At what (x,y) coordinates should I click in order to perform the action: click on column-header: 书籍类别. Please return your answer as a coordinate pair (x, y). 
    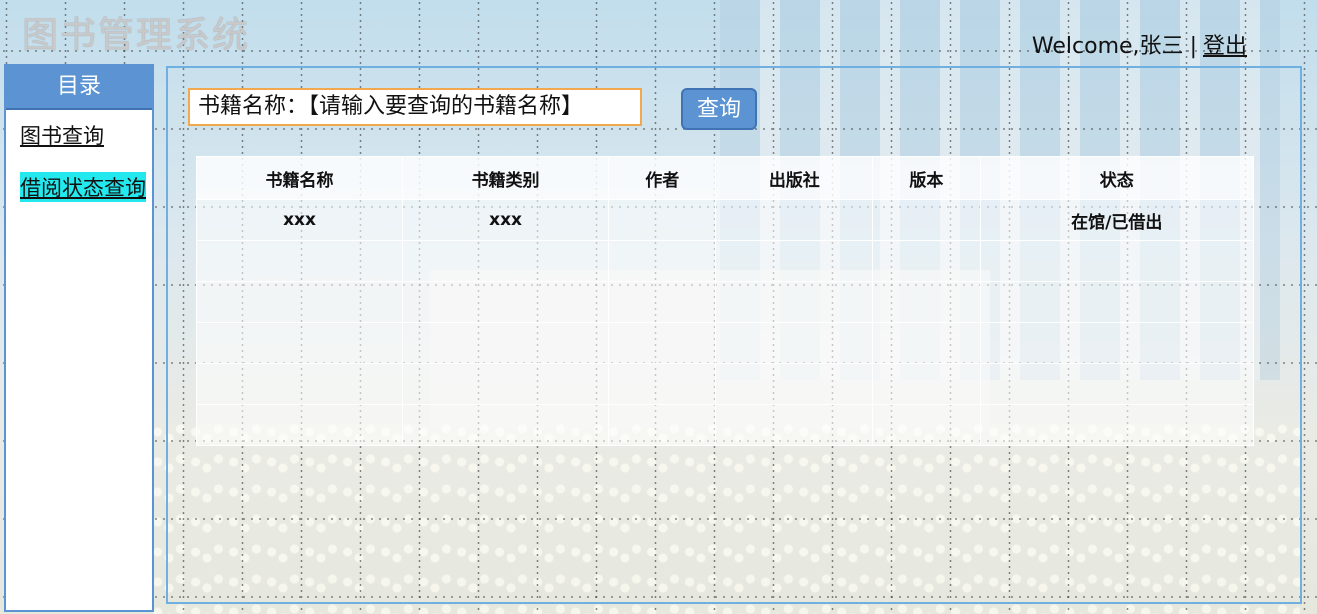
    Looking at the image, I should click on (506, 178).